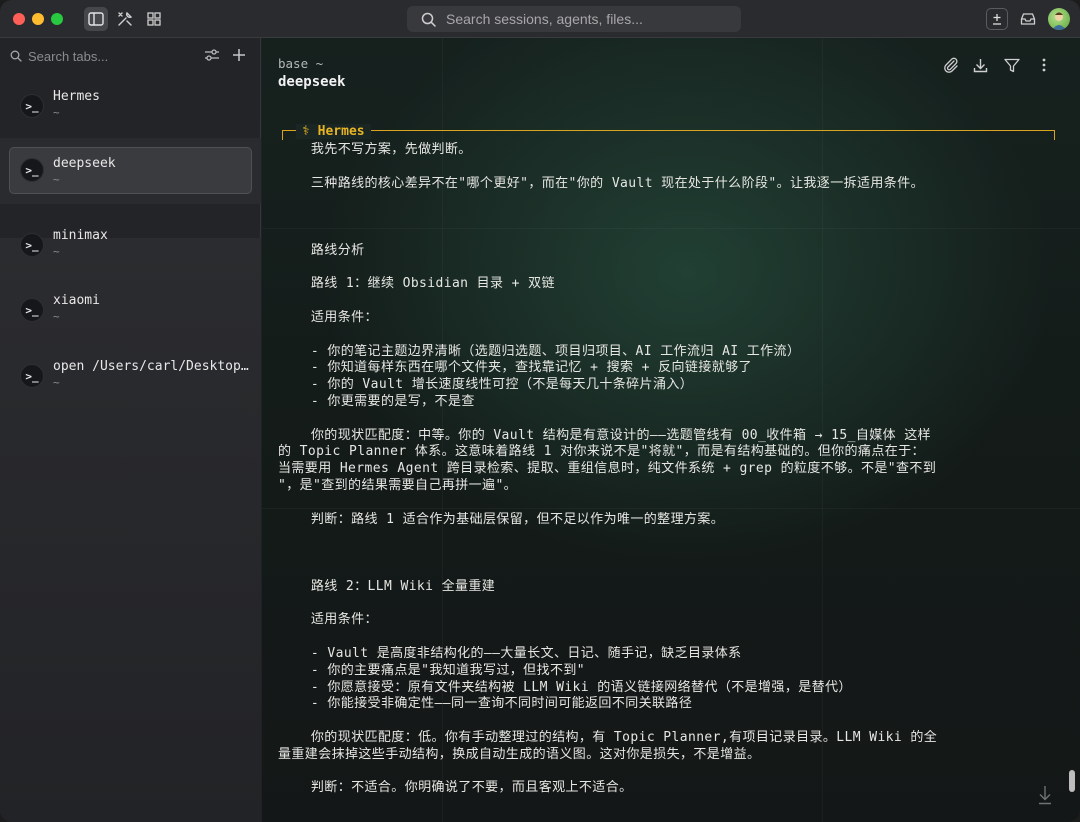  Describe the element at coordinates (416, 284) in the screenshot. I see `message-line: 路线 1：继续 Obsidian 目录 + 双链` at that location.